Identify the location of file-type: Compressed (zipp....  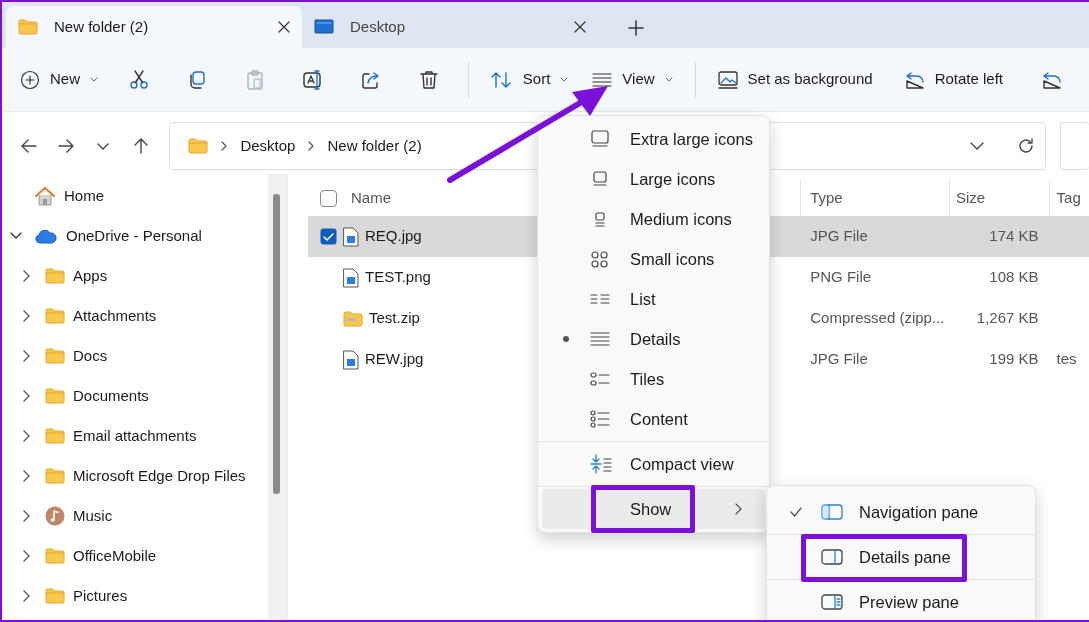
(877, 318).